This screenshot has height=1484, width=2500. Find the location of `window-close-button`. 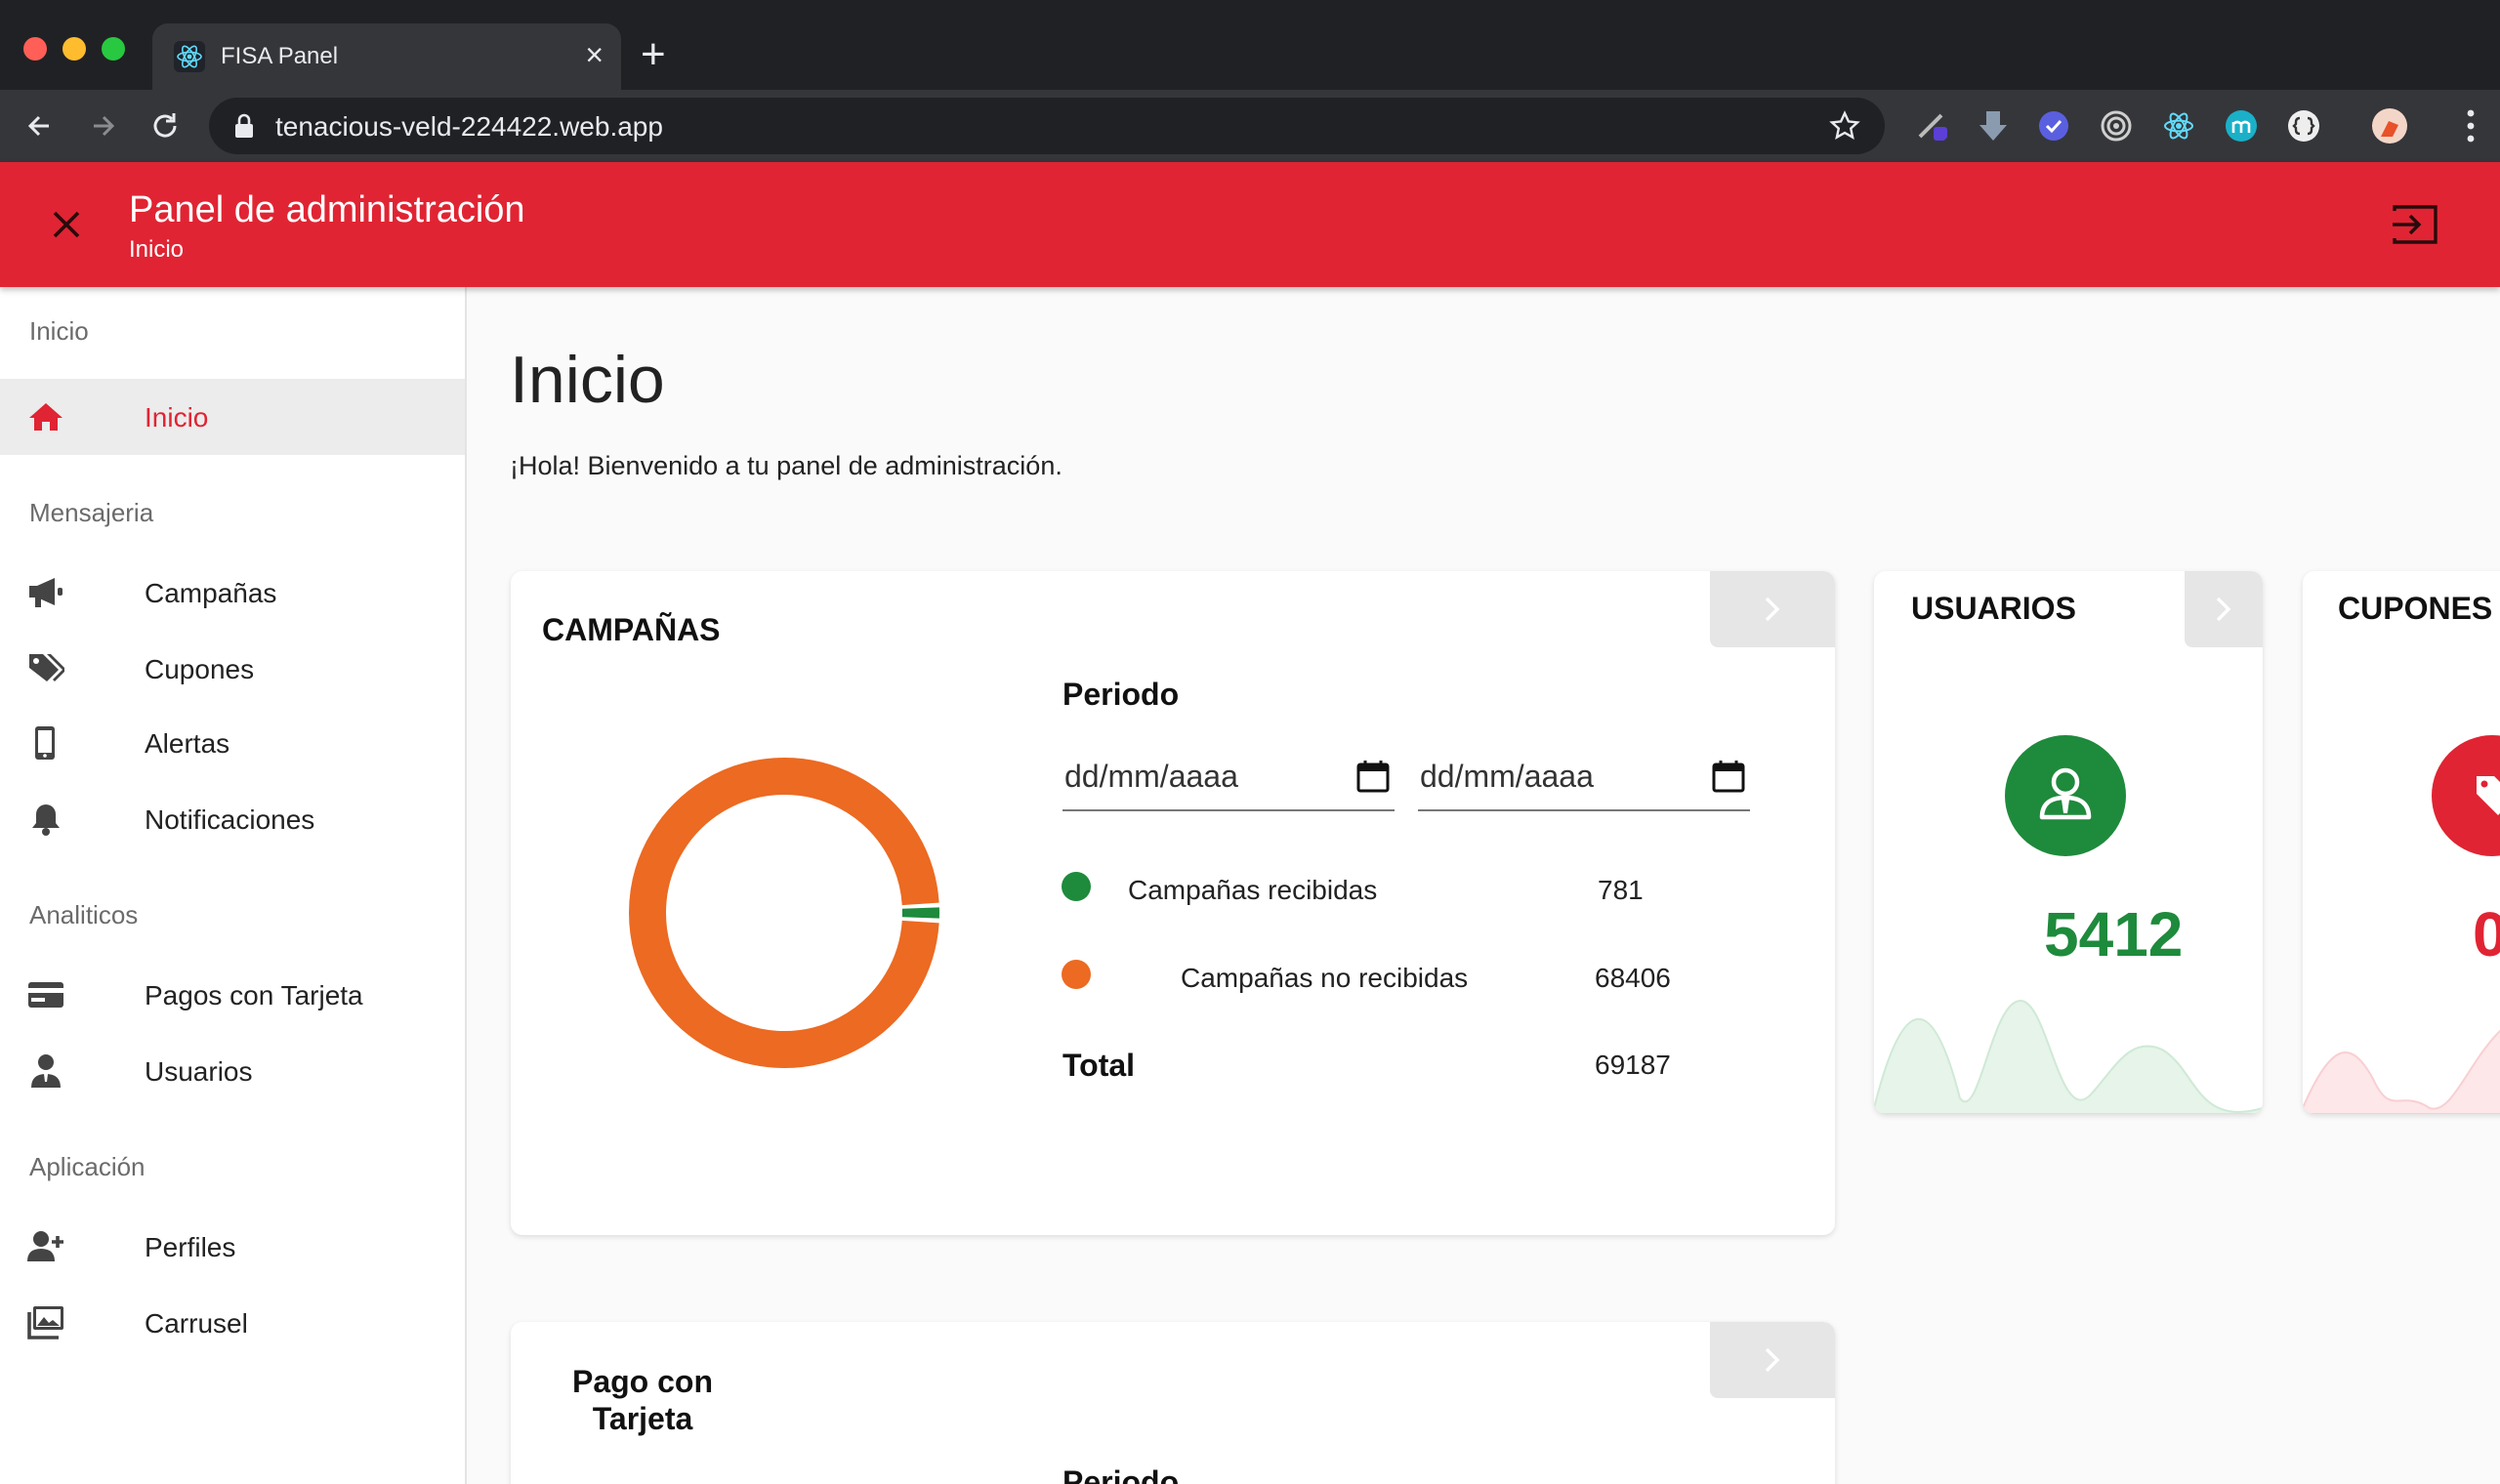

window-close-button is located at coordinates (35, 49).